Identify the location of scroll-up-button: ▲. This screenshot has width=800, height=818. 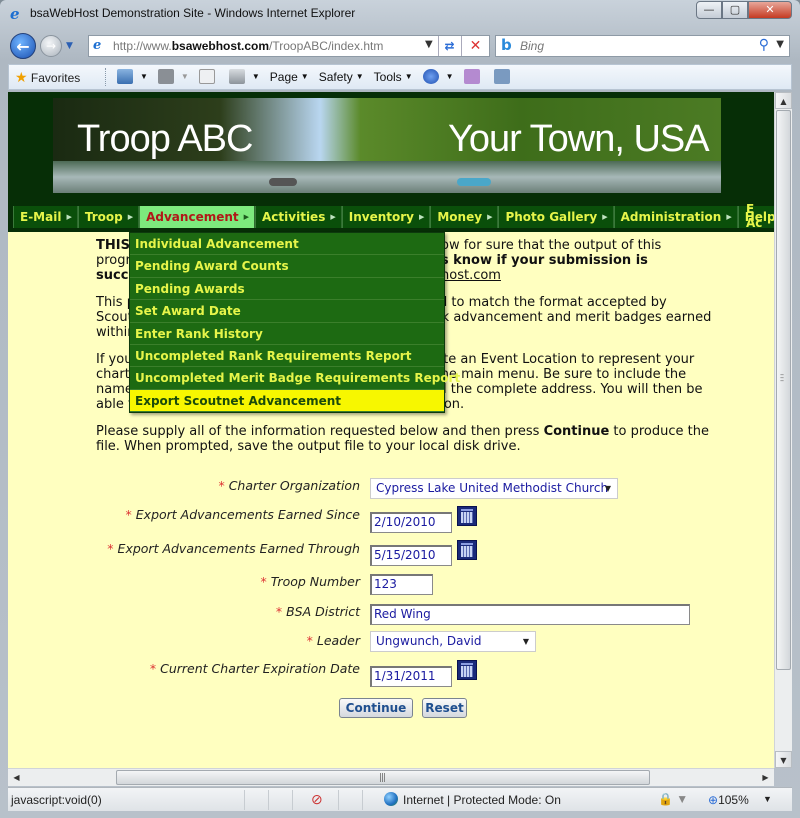
(783, 100).